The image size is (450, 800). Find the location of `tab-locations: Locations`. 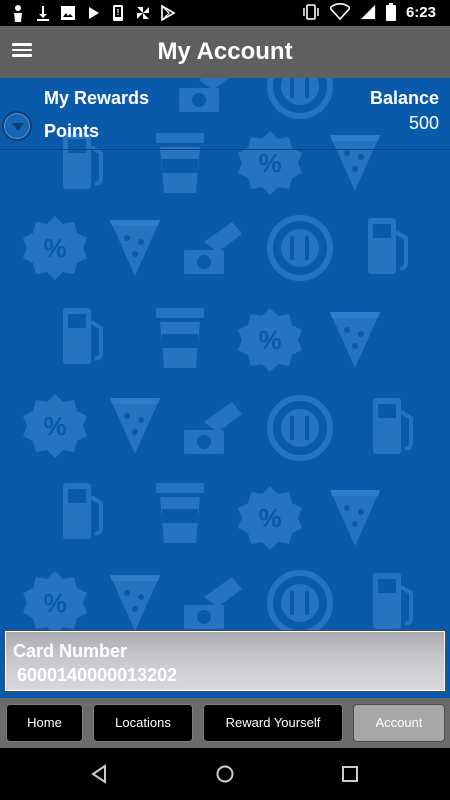

tab-locations: Locations is located at coordinates (143, 723).